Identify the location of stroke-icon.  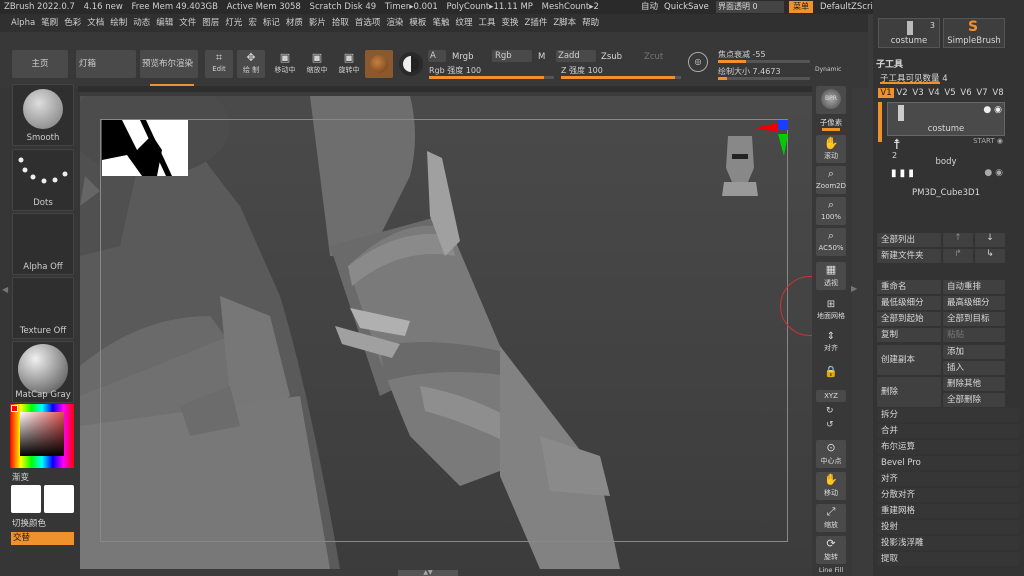
(411, 64).